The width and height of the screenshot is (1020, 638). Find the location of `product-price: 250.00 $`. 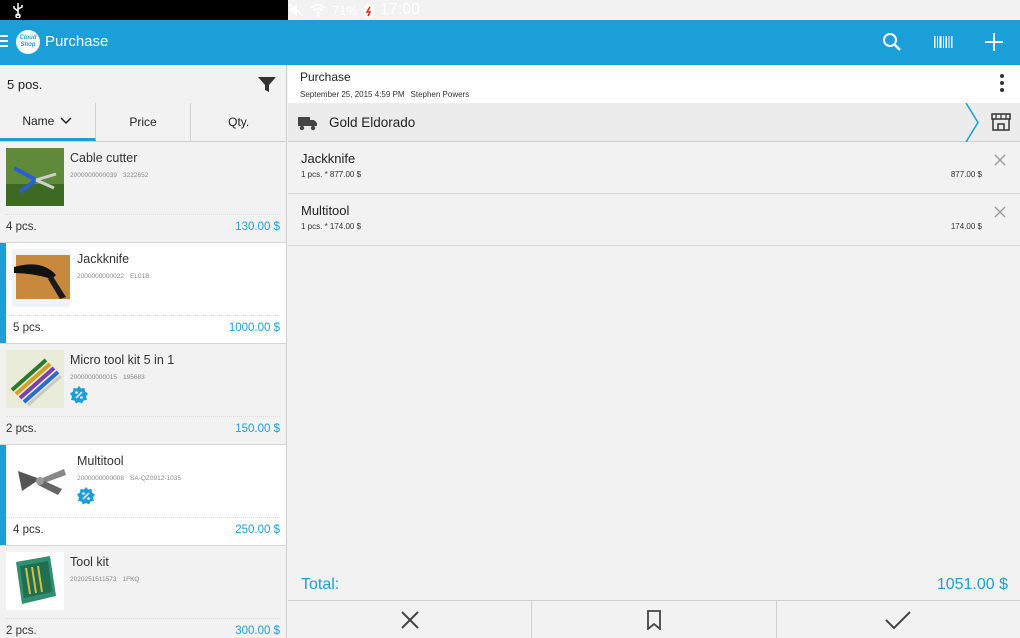

product-price: 250.00 $ is located at coordinates (257, 530).